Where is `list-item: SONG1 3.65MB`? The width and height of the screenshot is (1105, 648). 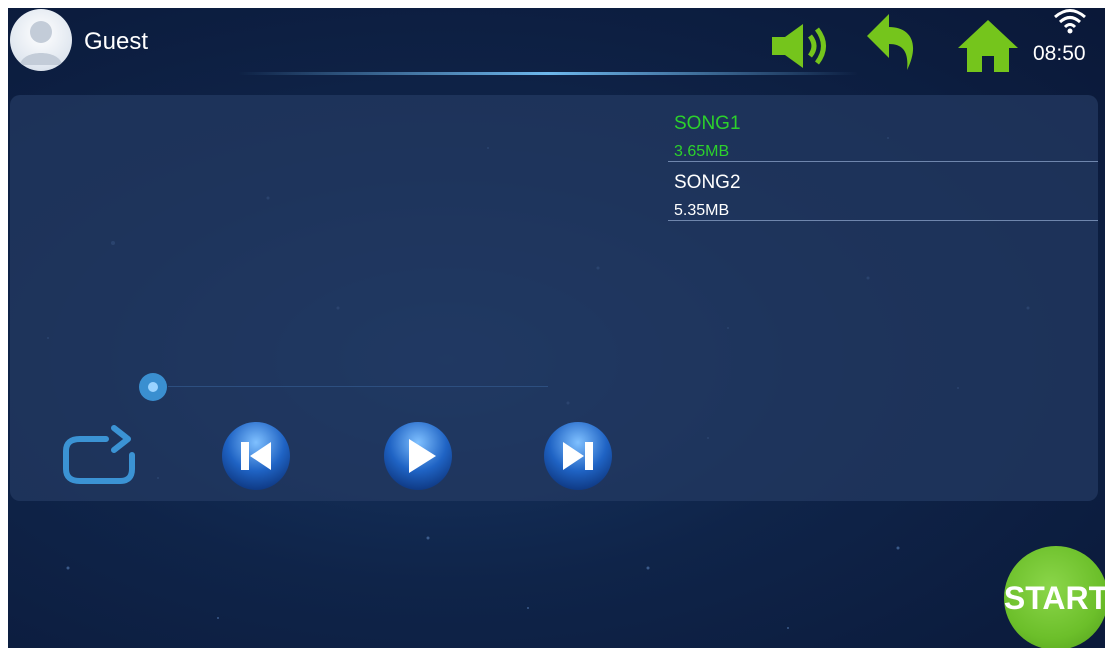 list-item: SONG1 3.65MB is located at coordinates (883, 132).